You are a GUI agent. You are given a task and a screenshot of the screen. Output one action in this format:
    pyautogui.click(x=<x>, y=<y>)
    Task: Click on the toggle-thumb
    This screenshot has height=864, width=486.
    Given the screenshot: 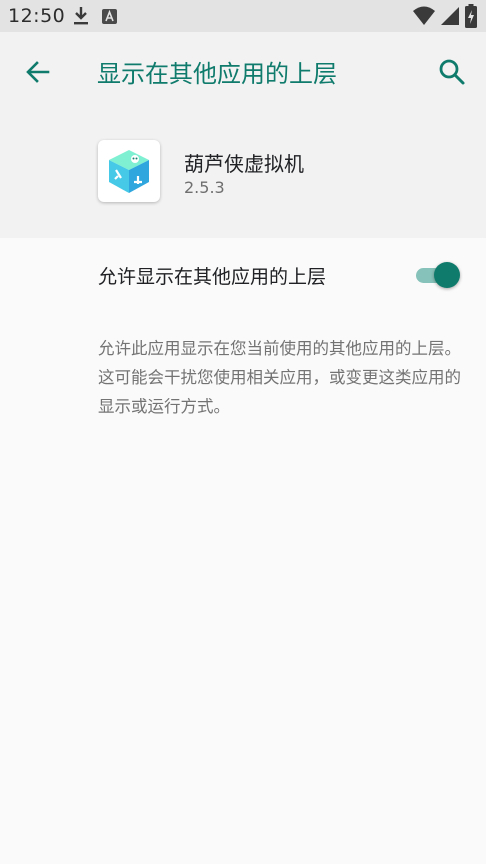 What is the action you would take?
    pyautogui.click(x=447, y=275)
    